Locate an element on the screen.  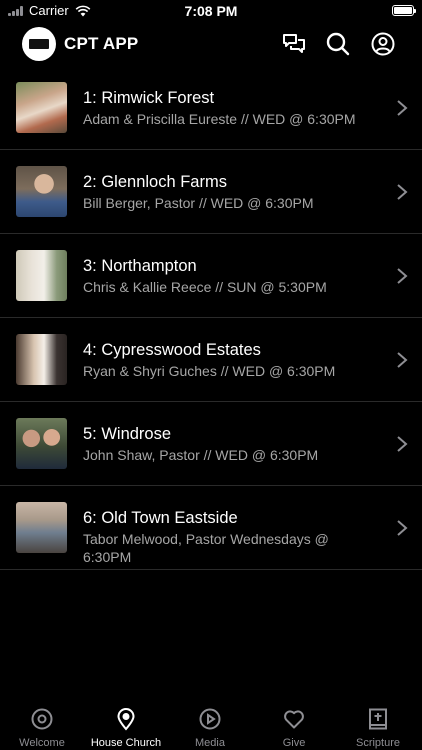
church-details: Chris & Kallie Reece // SUN @ 5:30PM is located at coordinates (205, 287).